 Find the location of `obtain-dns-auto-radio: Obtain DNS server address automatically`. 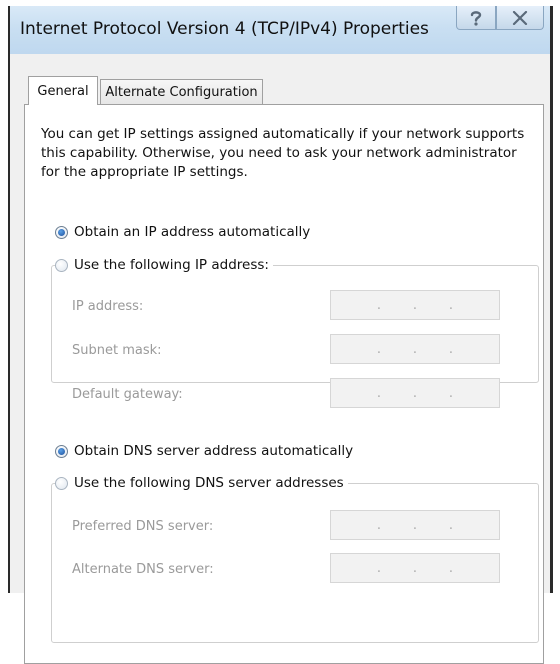

obtain-dns-auto-radio: Obtain DNS server address automatically is located at coordinates (206, 451).